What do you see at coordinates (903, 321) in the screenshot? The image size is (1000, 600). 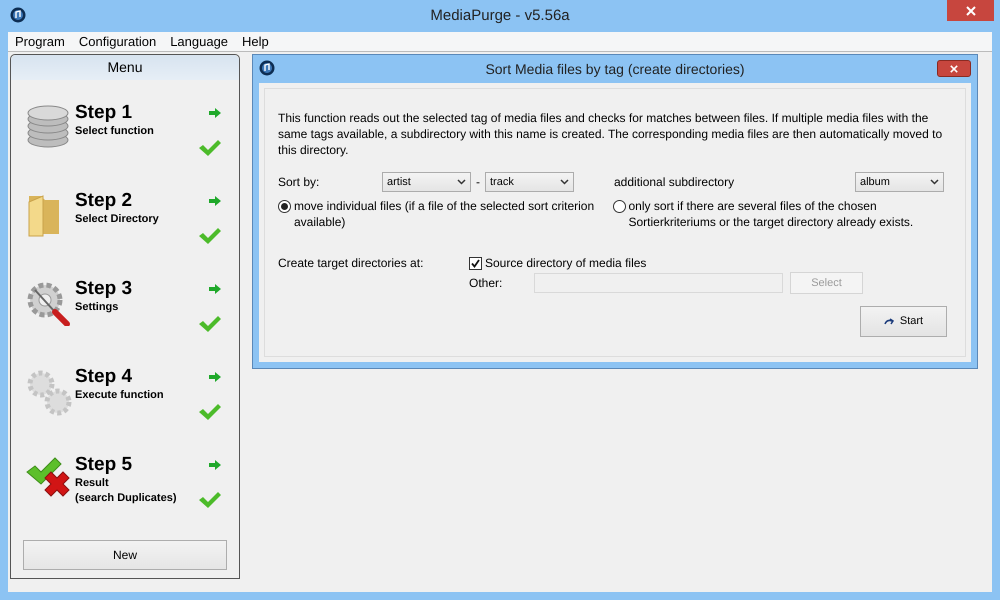 I see `start-button: Start` at bounding box center [903, 321].